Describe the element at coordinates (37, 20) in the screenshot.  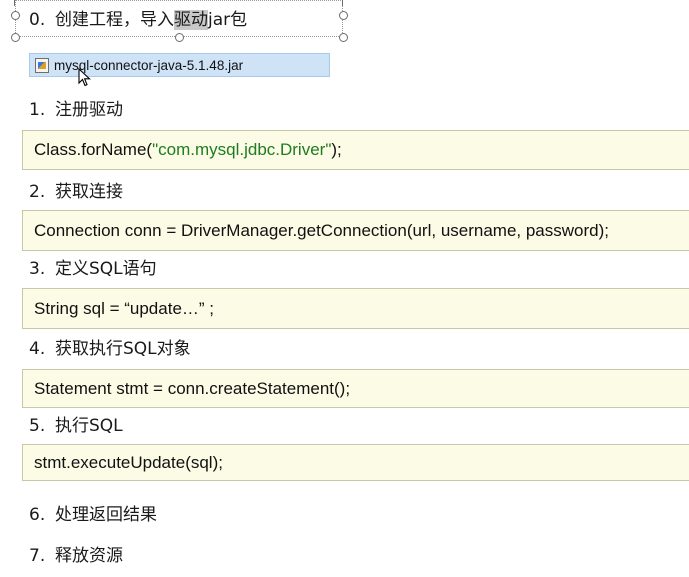
I see `step-number: 0.` at that location.